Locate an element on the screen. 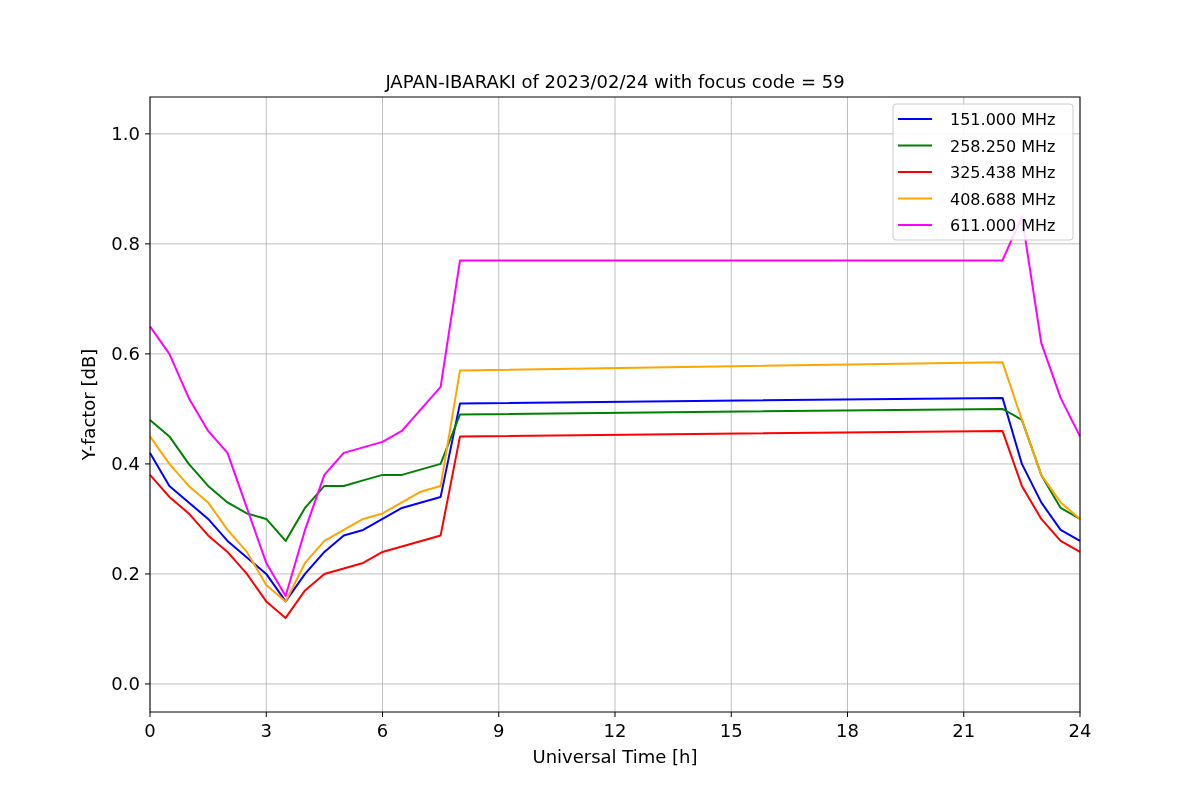  legend-label: 611.000 MHz is located at coordinates (1003, 225).